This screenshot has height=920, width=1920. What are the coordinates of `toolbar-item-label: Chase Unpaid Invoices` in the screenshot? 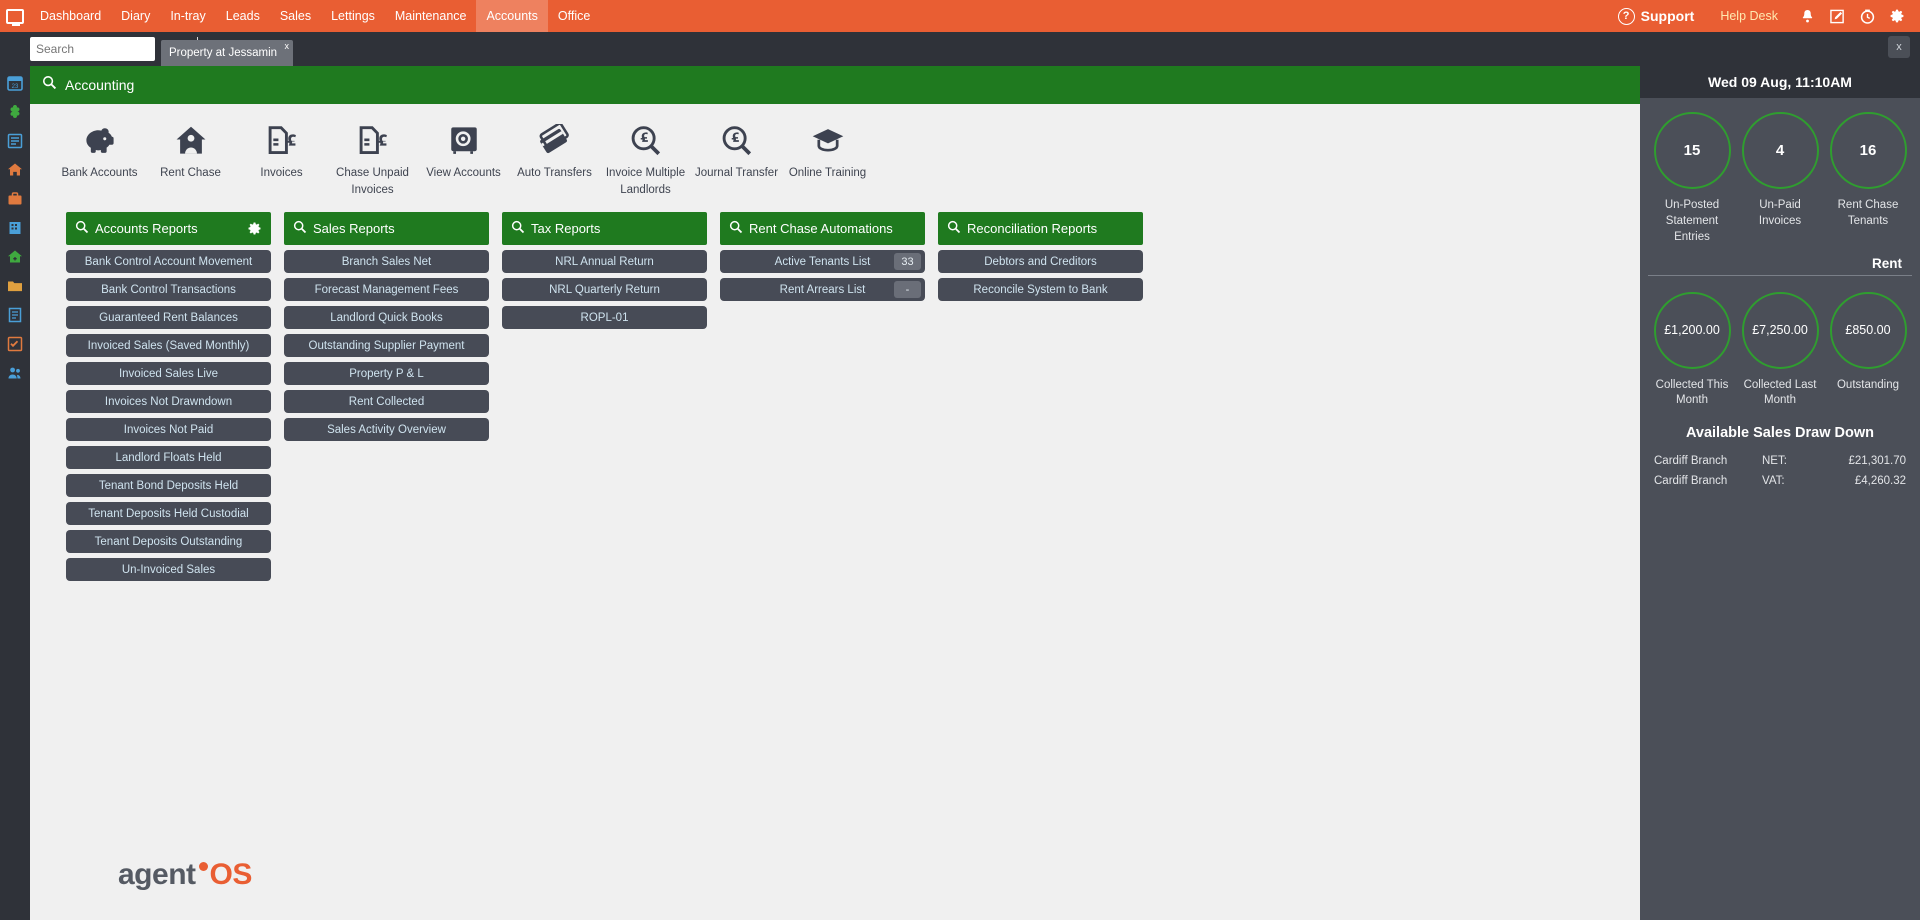 It's located at (372, 181).